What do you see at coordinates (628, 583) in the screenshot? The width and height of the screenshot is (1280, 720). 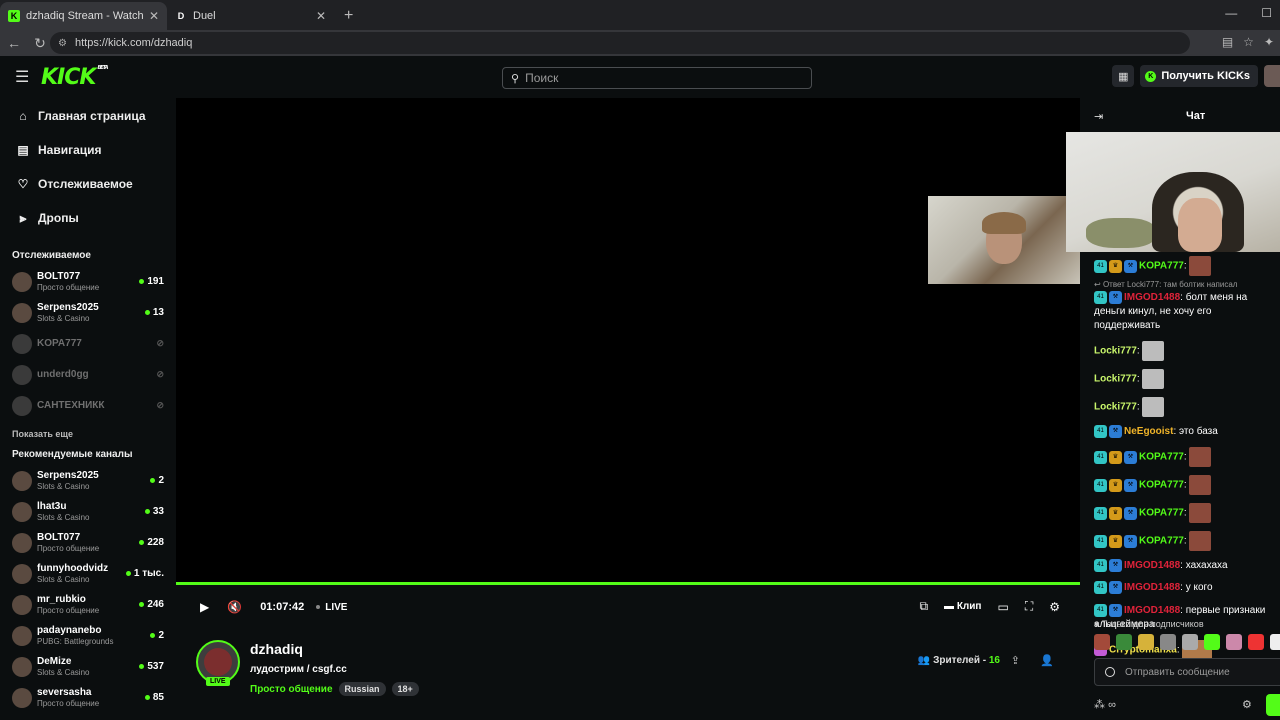 I see `playback-progress-bar` at bounding box center [628, 583].